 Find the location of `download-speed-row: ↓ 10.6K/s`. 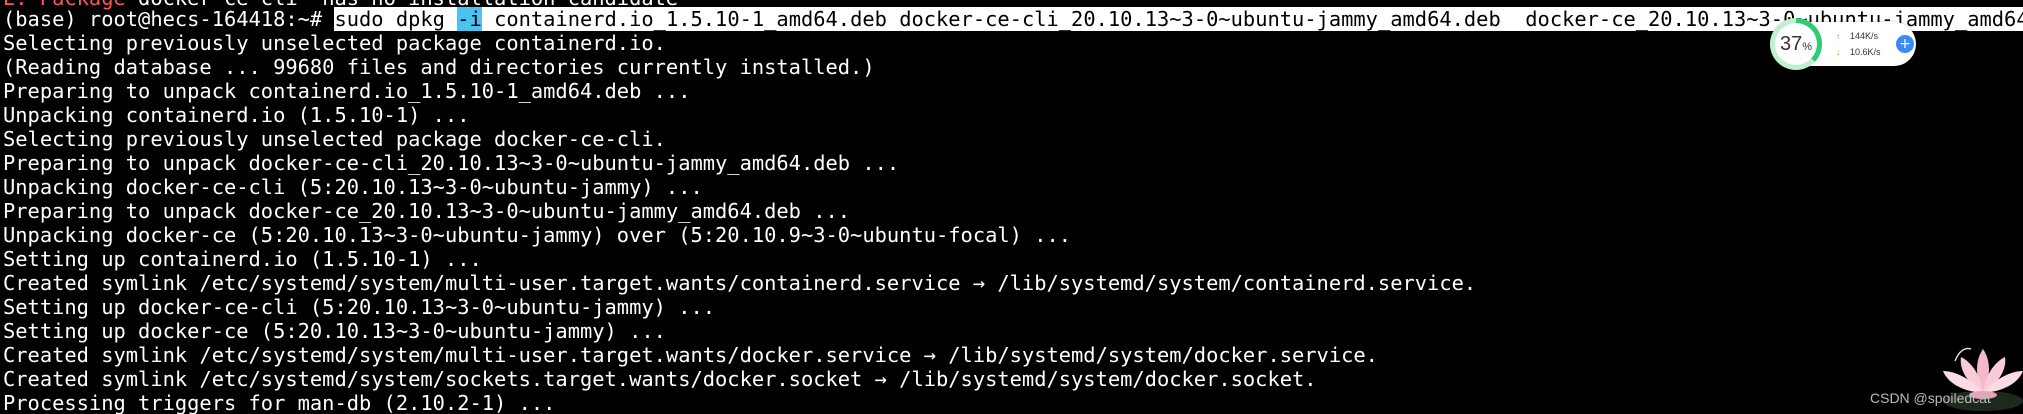

download-speed-row: ↓ 10.6K/s is located at coordinates (1858, 52).